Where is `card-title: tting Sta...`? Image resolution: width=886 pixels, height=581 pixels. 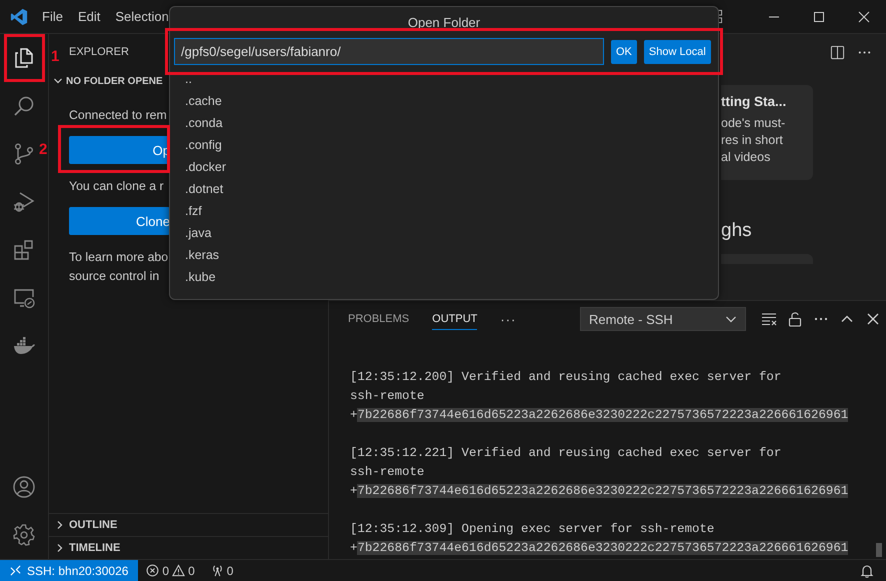
card-title: tting Sta... is located at coordinates (754, 101).